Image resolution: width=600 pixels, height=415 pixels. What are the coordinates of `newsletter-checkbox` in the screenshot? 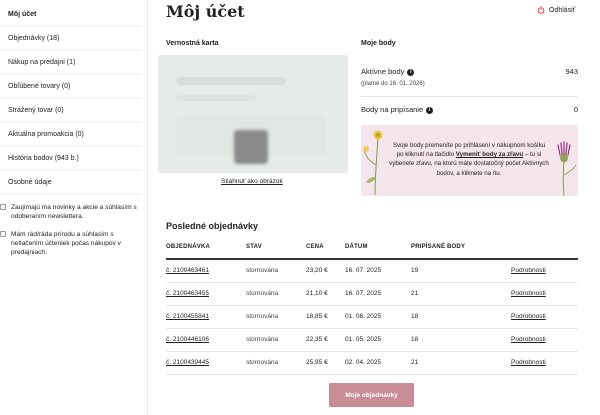 It's located at (3, 207).